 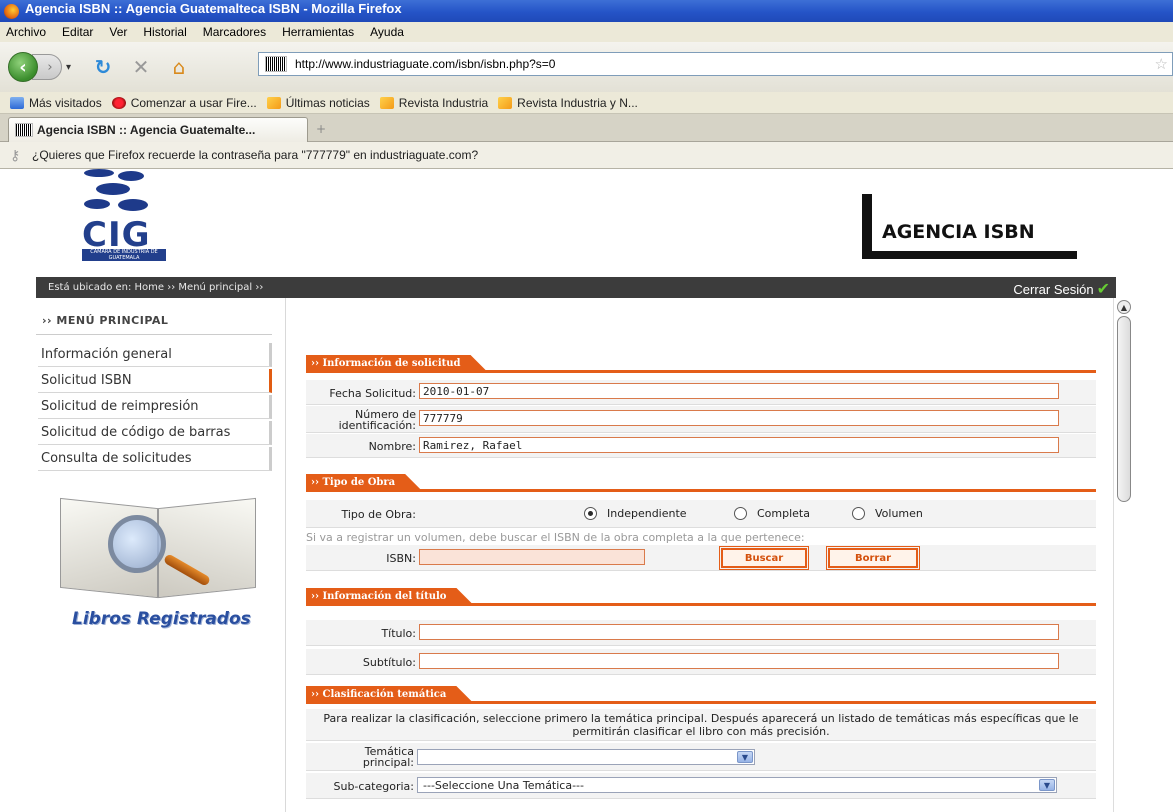 What do you see at coordinates (118, 102) in the screenshot?
I see `firefox-bookmark-icon` at bounding box center [118, 102].